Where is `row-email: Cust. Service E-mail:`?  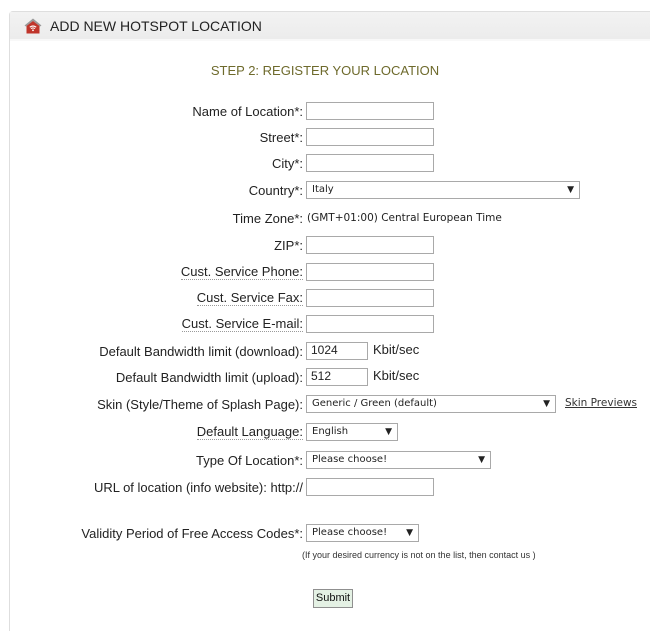 row-email: Cust. Service E-mail: is located at coordinates (325, 325).